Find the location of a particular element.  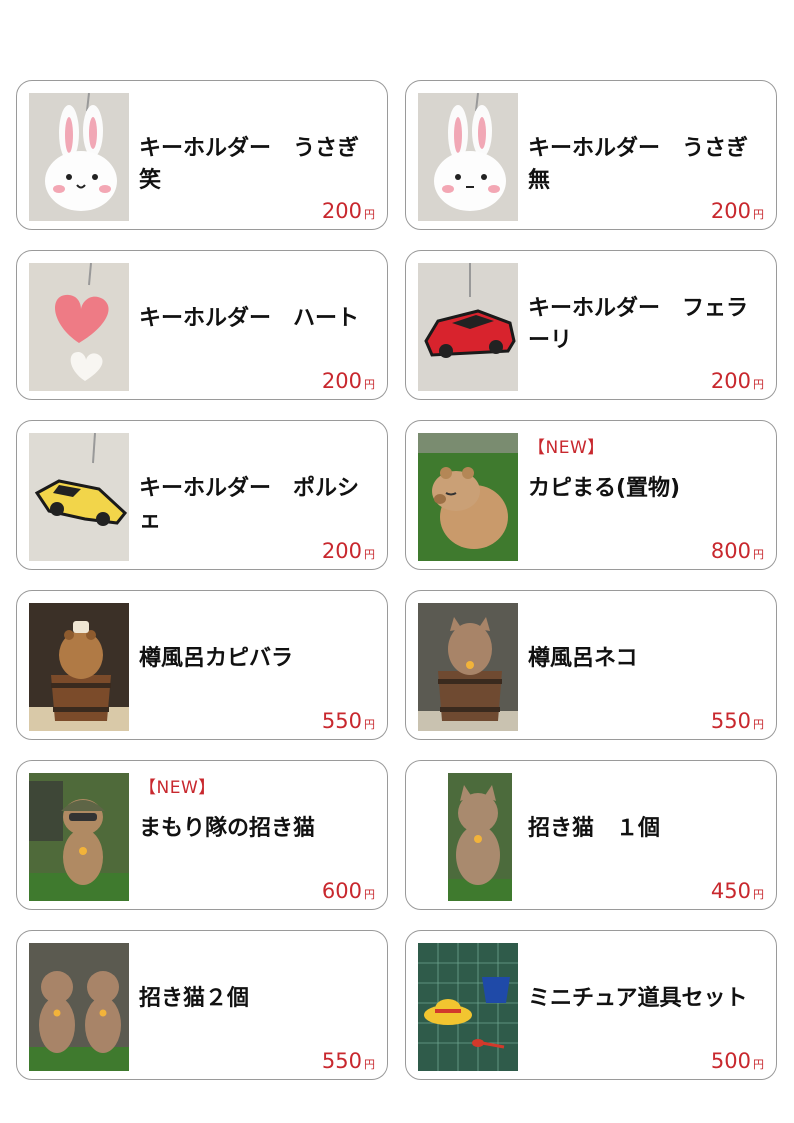

product-price: 450 円 is located at coordinates (737, 891).